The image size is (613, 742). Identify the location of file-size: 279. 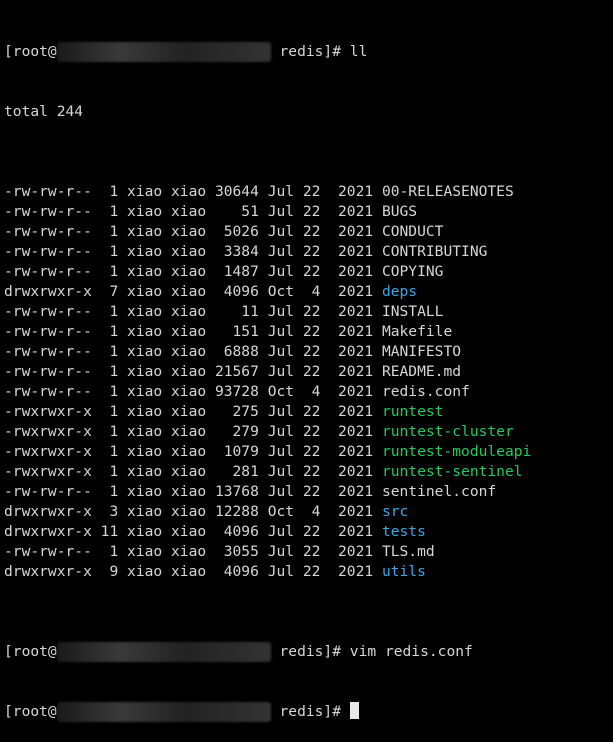
(236, 431).